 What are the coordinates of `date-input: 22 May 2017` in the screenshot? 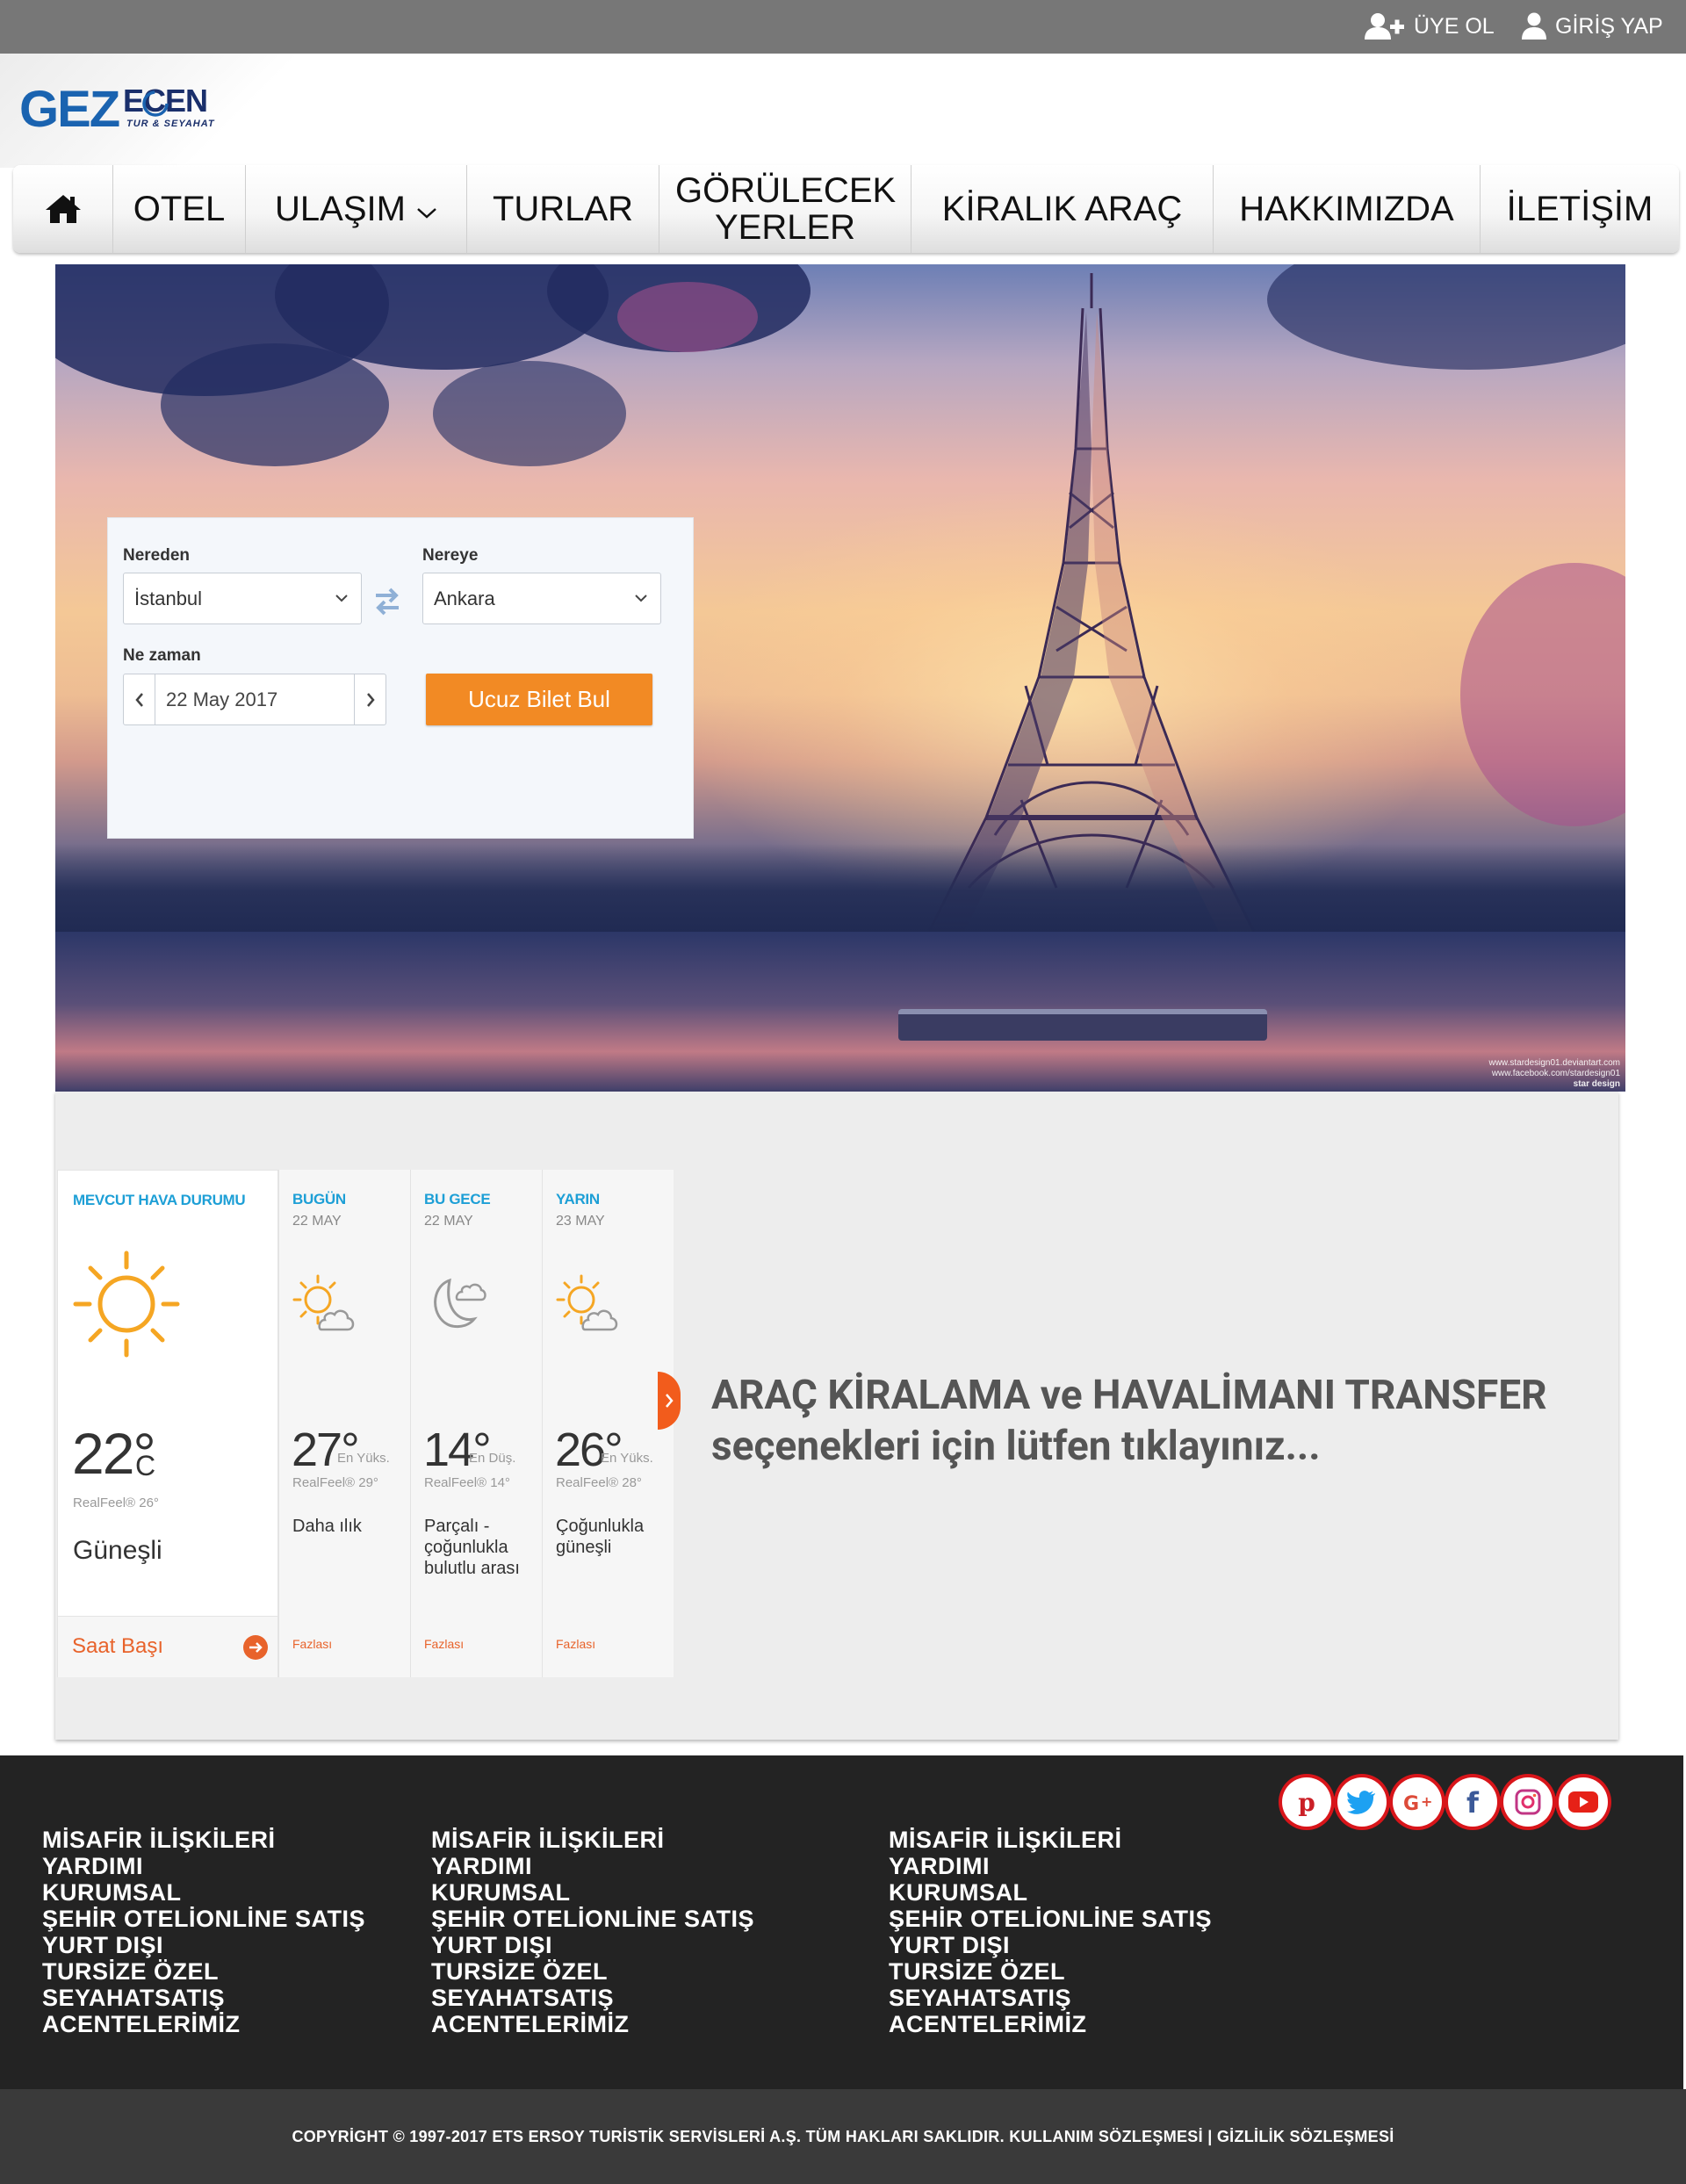 It's located at (222, 699).